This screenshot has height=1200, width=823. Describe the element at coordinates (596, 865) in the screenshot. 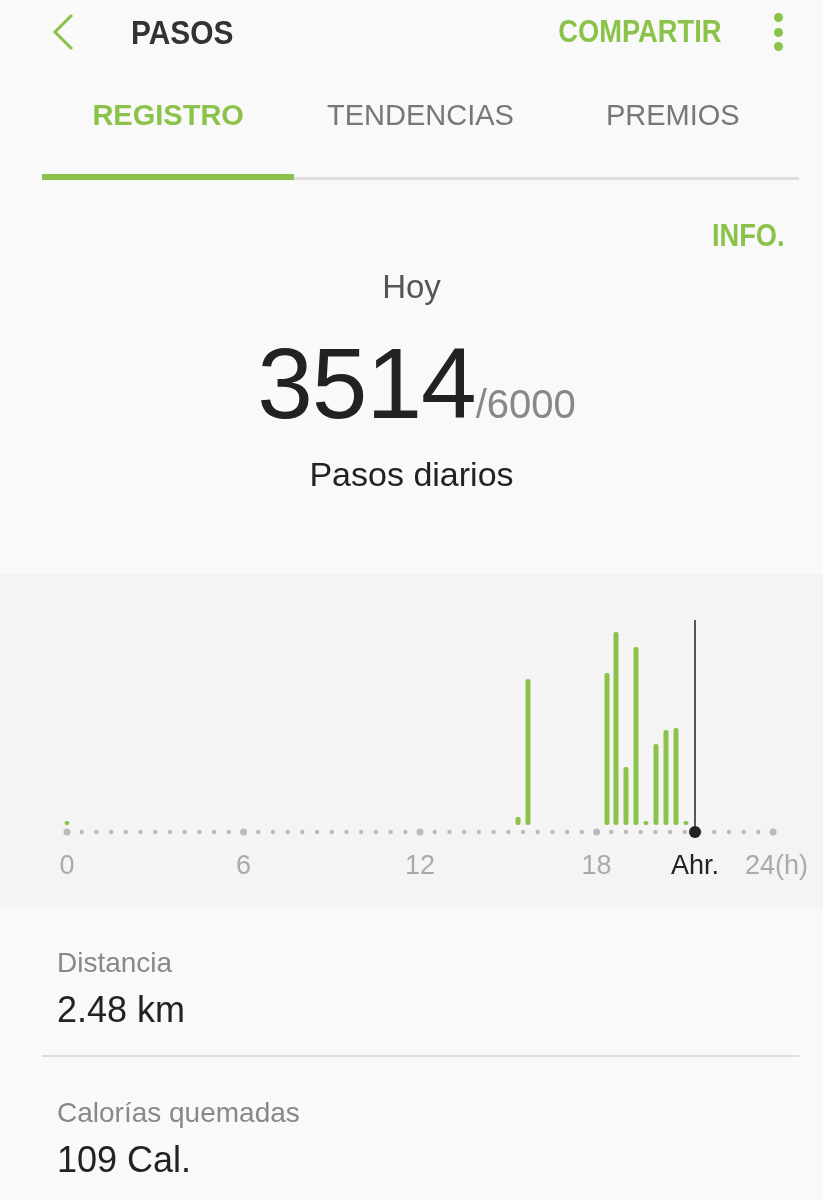

I see `axis-label: 18` at that location.